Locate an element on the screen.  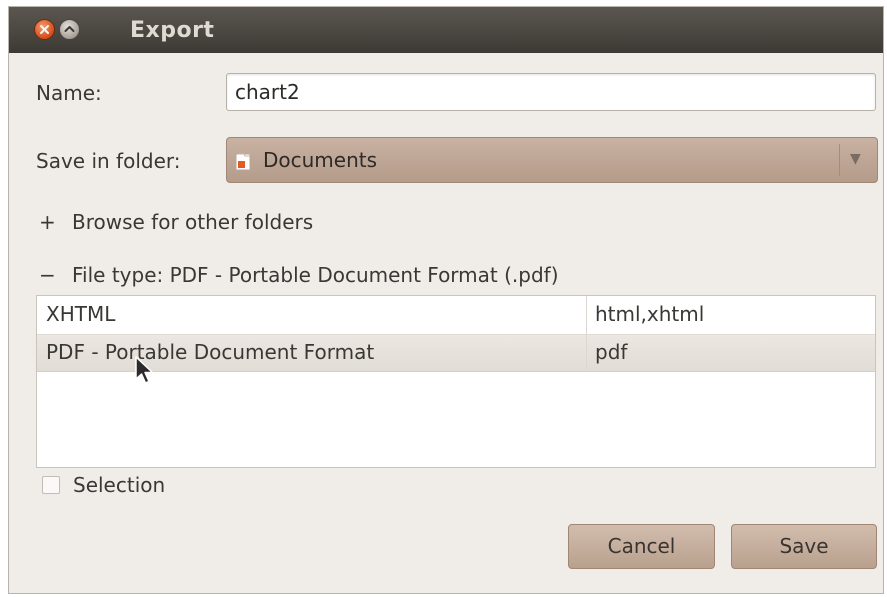
folder-combo-value: Documents is located at coordinates (320, 160).